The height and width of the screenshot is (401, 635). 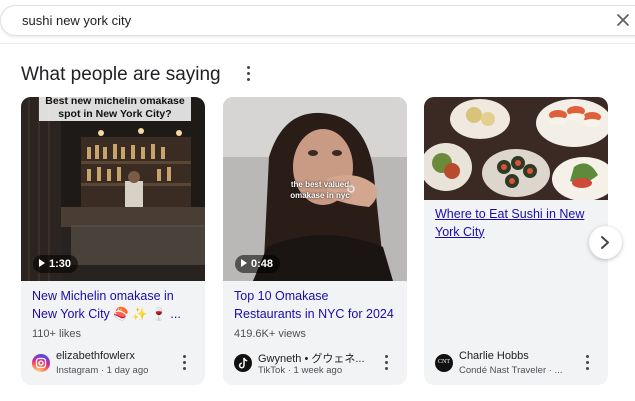 I want to click on video-thumbnail: the best valued omakase in nyc, so click(x=315, y=189).